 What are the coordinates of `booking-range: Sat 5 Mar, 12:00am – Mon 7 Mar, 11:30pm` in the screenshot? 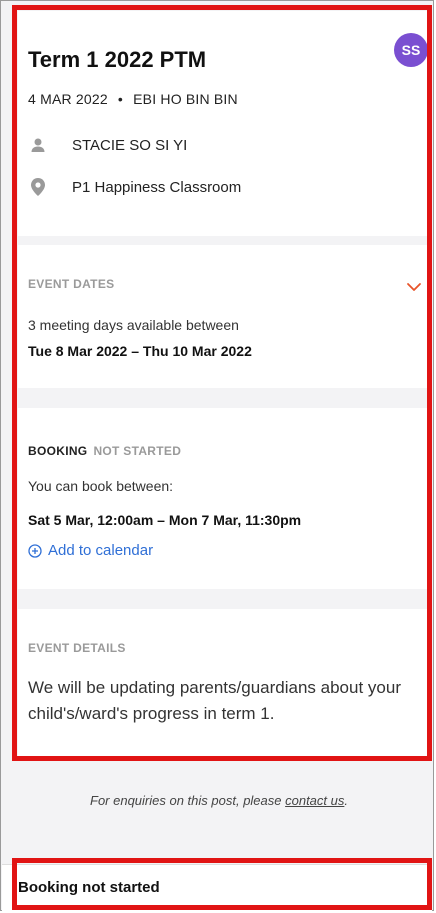 It's located at (165, 520).